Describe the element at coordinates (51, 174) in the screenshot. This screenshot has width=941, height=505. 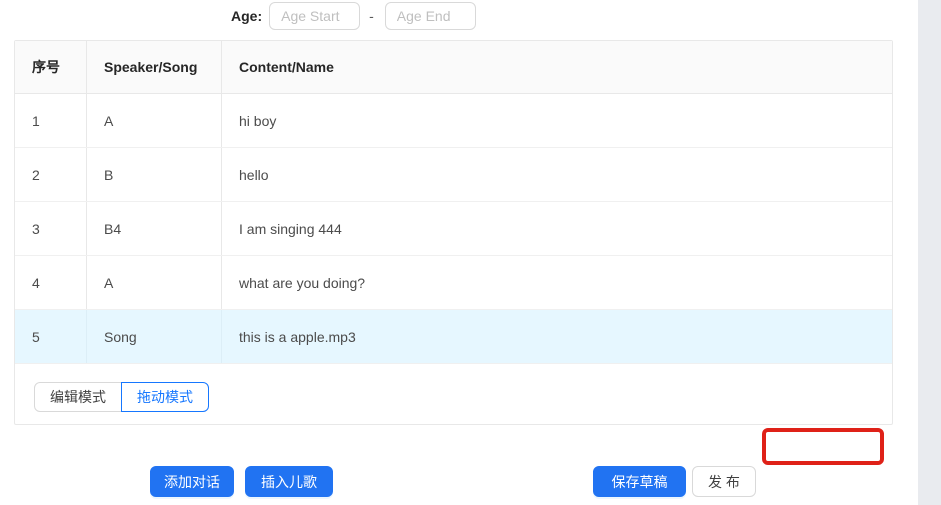
I see `cell-index: 2` at that location.